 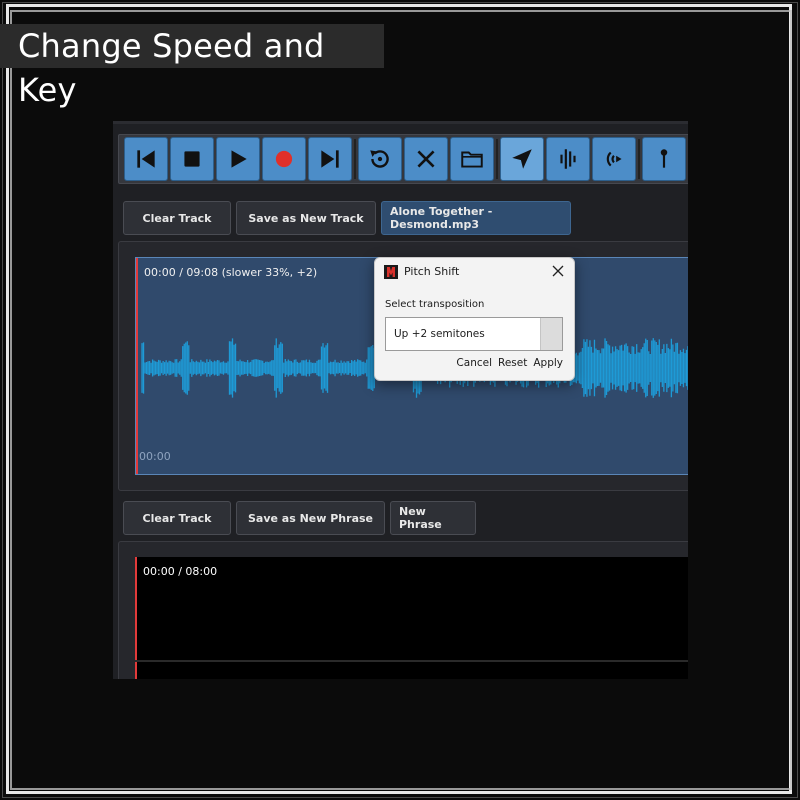 What do you see at coordinates (177, 218) in the screenshot?
I see `clear-track-button: Clear Track` at bounding box center [177, 218].